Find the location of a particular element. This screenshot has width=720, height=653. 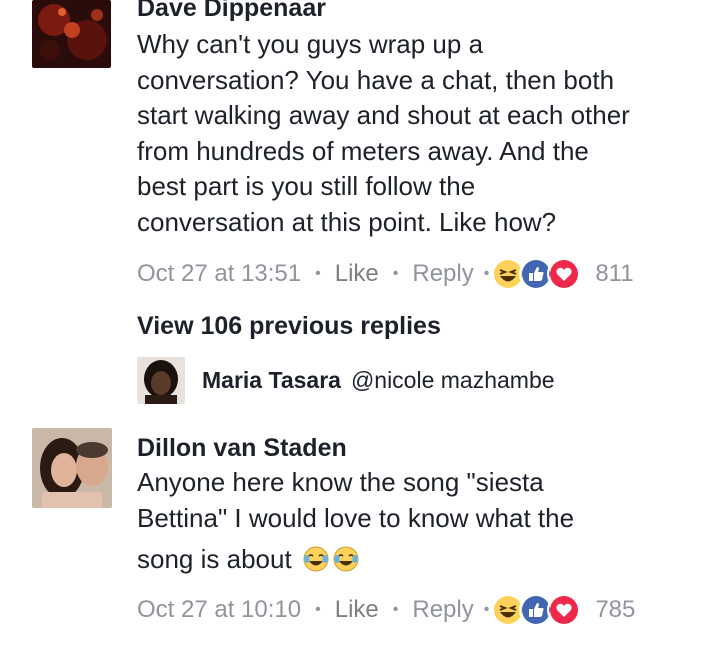

view-previous-replies-link: View 106 previous replies is located at coordinates (289, 326).